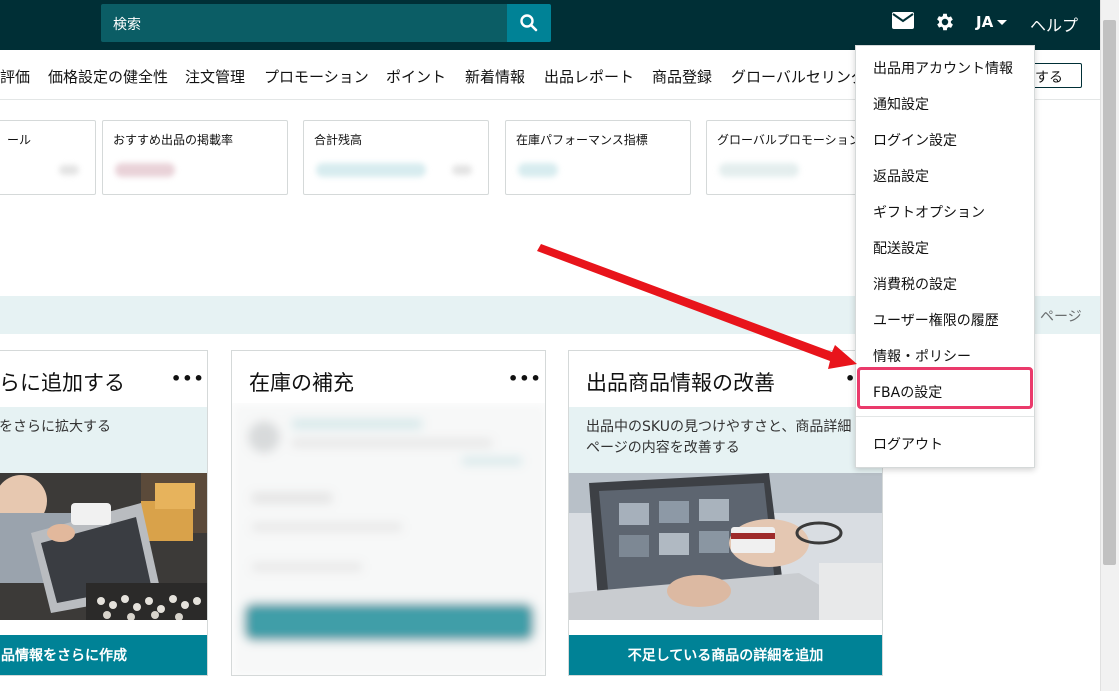 The width and height of the screenshot is (1119, 691). I want to click on annotation-arrow-icon, so click(697, 306).